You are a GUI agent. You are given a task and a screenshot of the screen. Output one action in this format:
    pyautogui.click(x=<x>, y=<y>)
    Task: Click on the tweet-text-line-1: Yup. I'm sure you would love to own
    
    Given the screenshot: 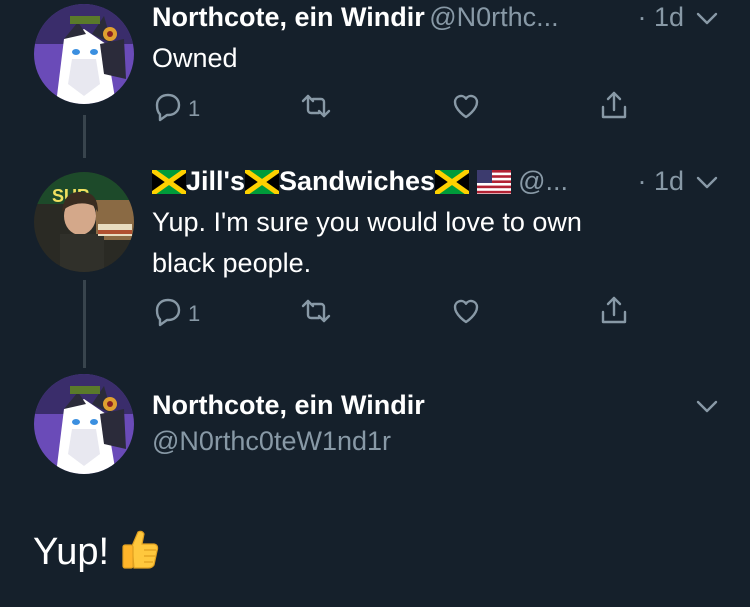 What is the action you would take?
    pyautogui.click(x=367, y=222)
    